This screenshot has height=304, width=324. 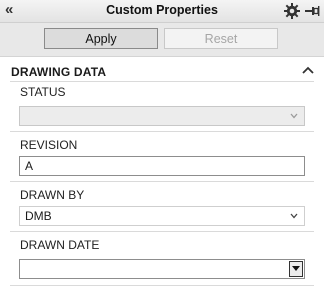 I want to click on panel-title: Custom Properties, so click(x=162, y=10).